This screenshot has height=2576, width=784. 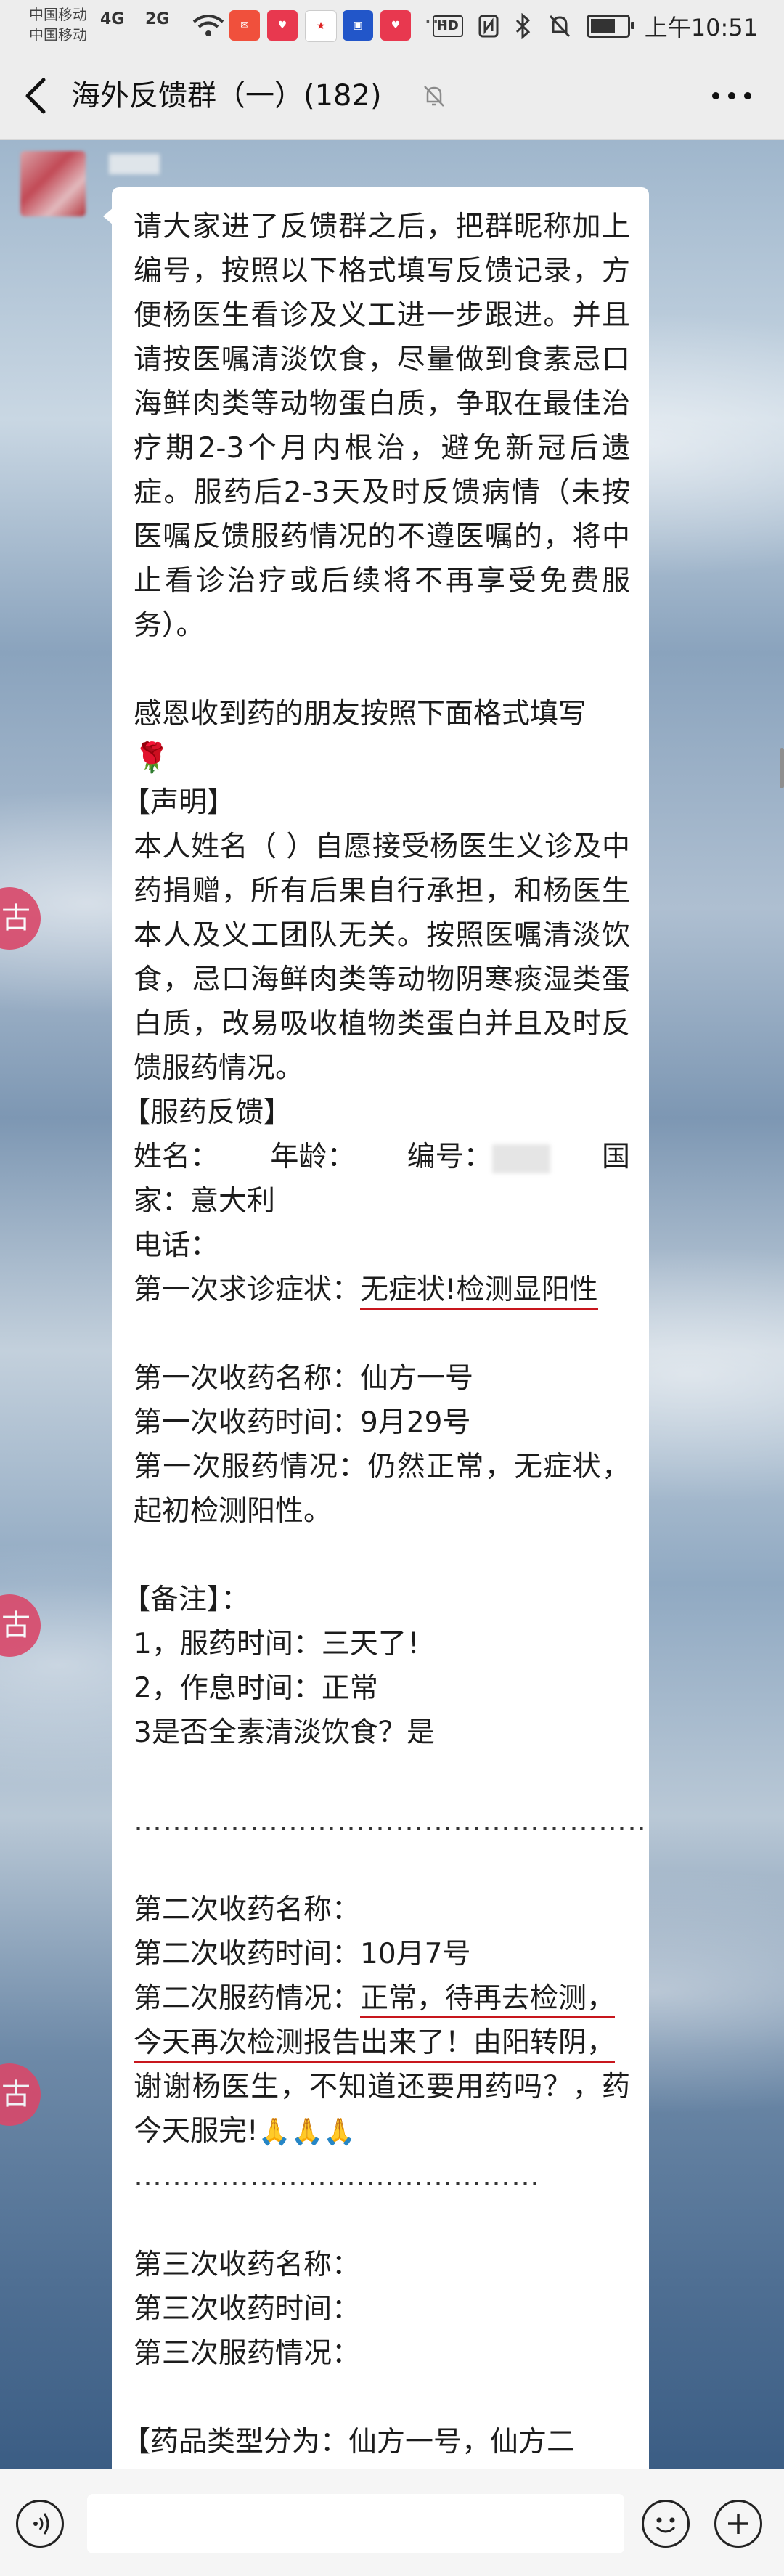 I want to click on notification-app-icon-4: ▣, so click(x=358, y=25).